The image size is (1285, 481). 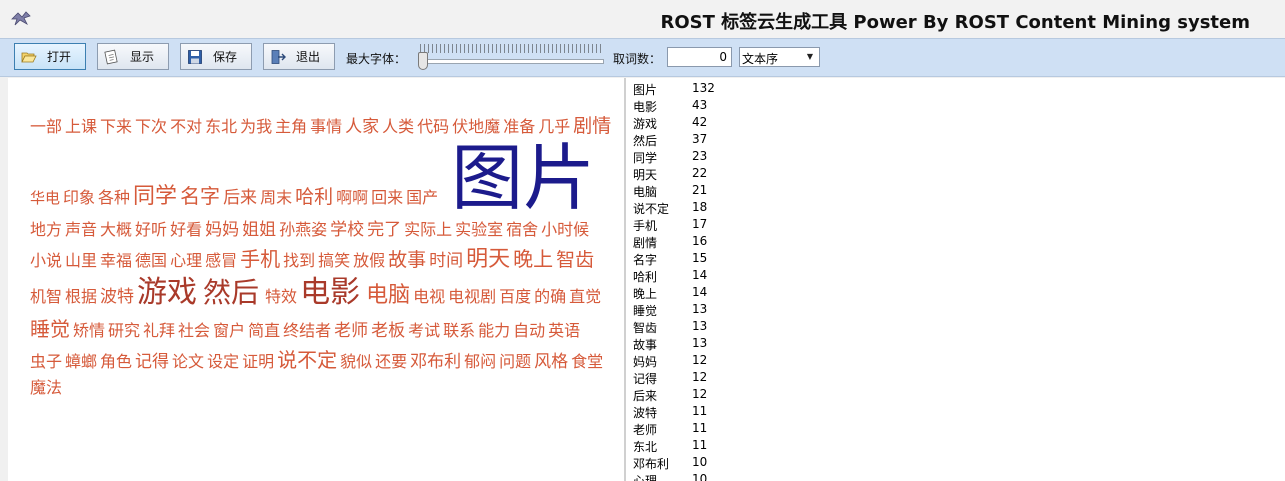 What do you see at coordinates (308, 57) in the screenshot?
I see `exit-button-label: 退出` at bounding box center [308, 57].